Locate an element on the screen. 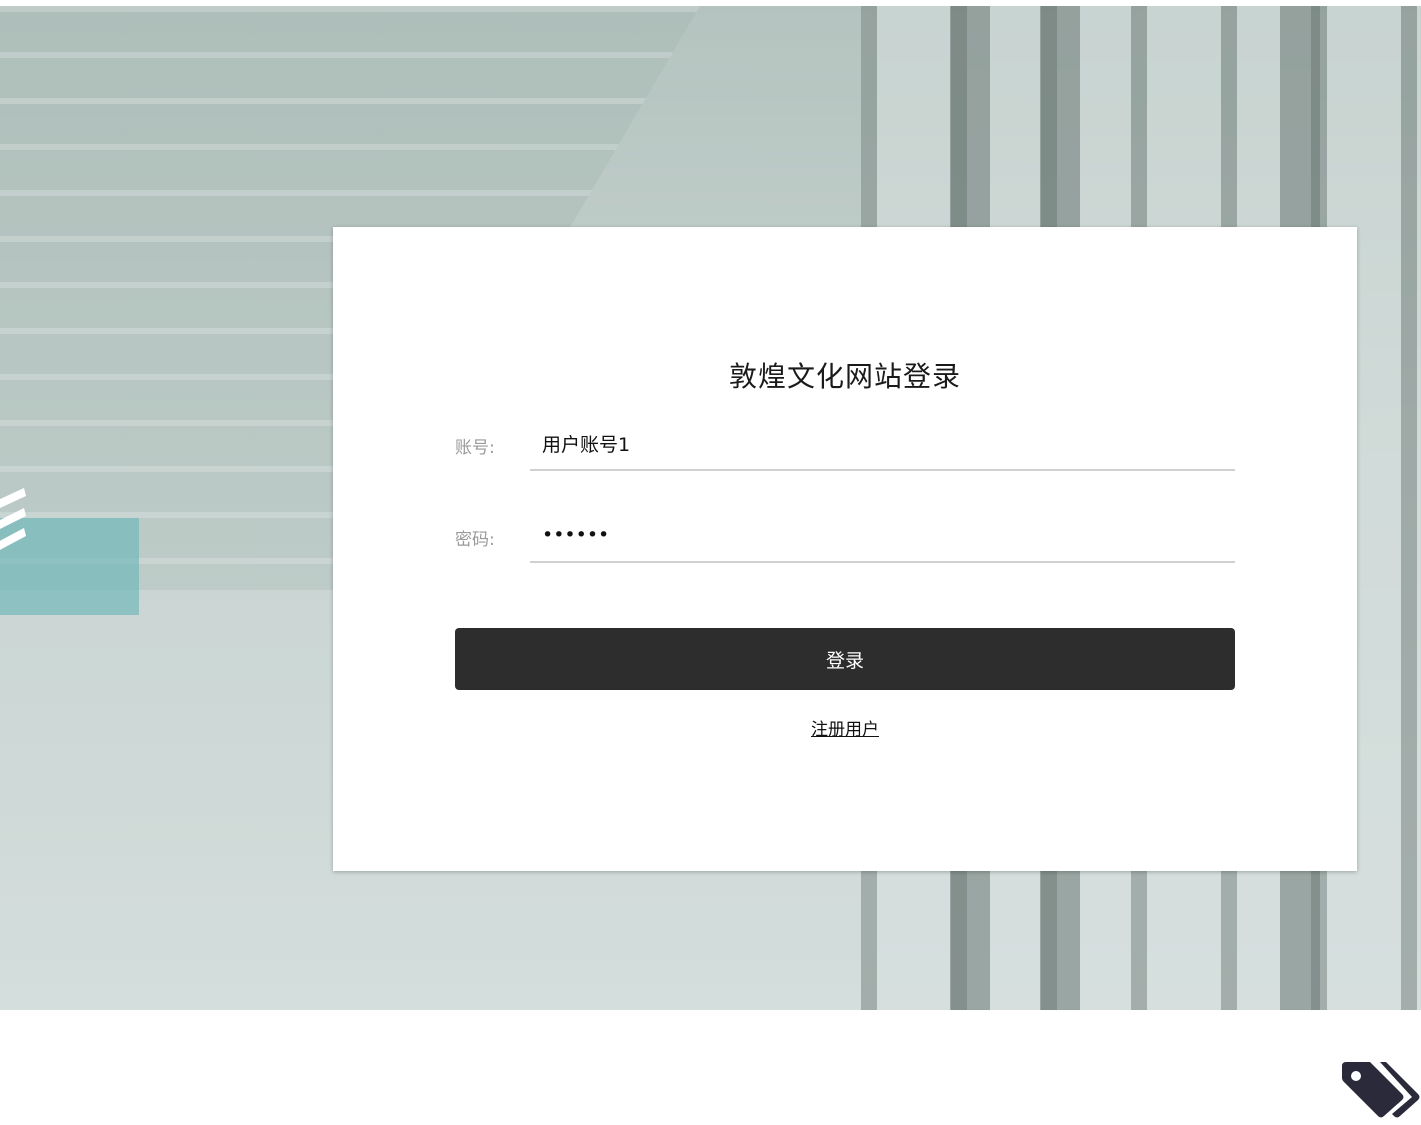 The width and height of the screenshot is (1421, 1125). decorative-stroke-icon is located at coordinates (13, 519).